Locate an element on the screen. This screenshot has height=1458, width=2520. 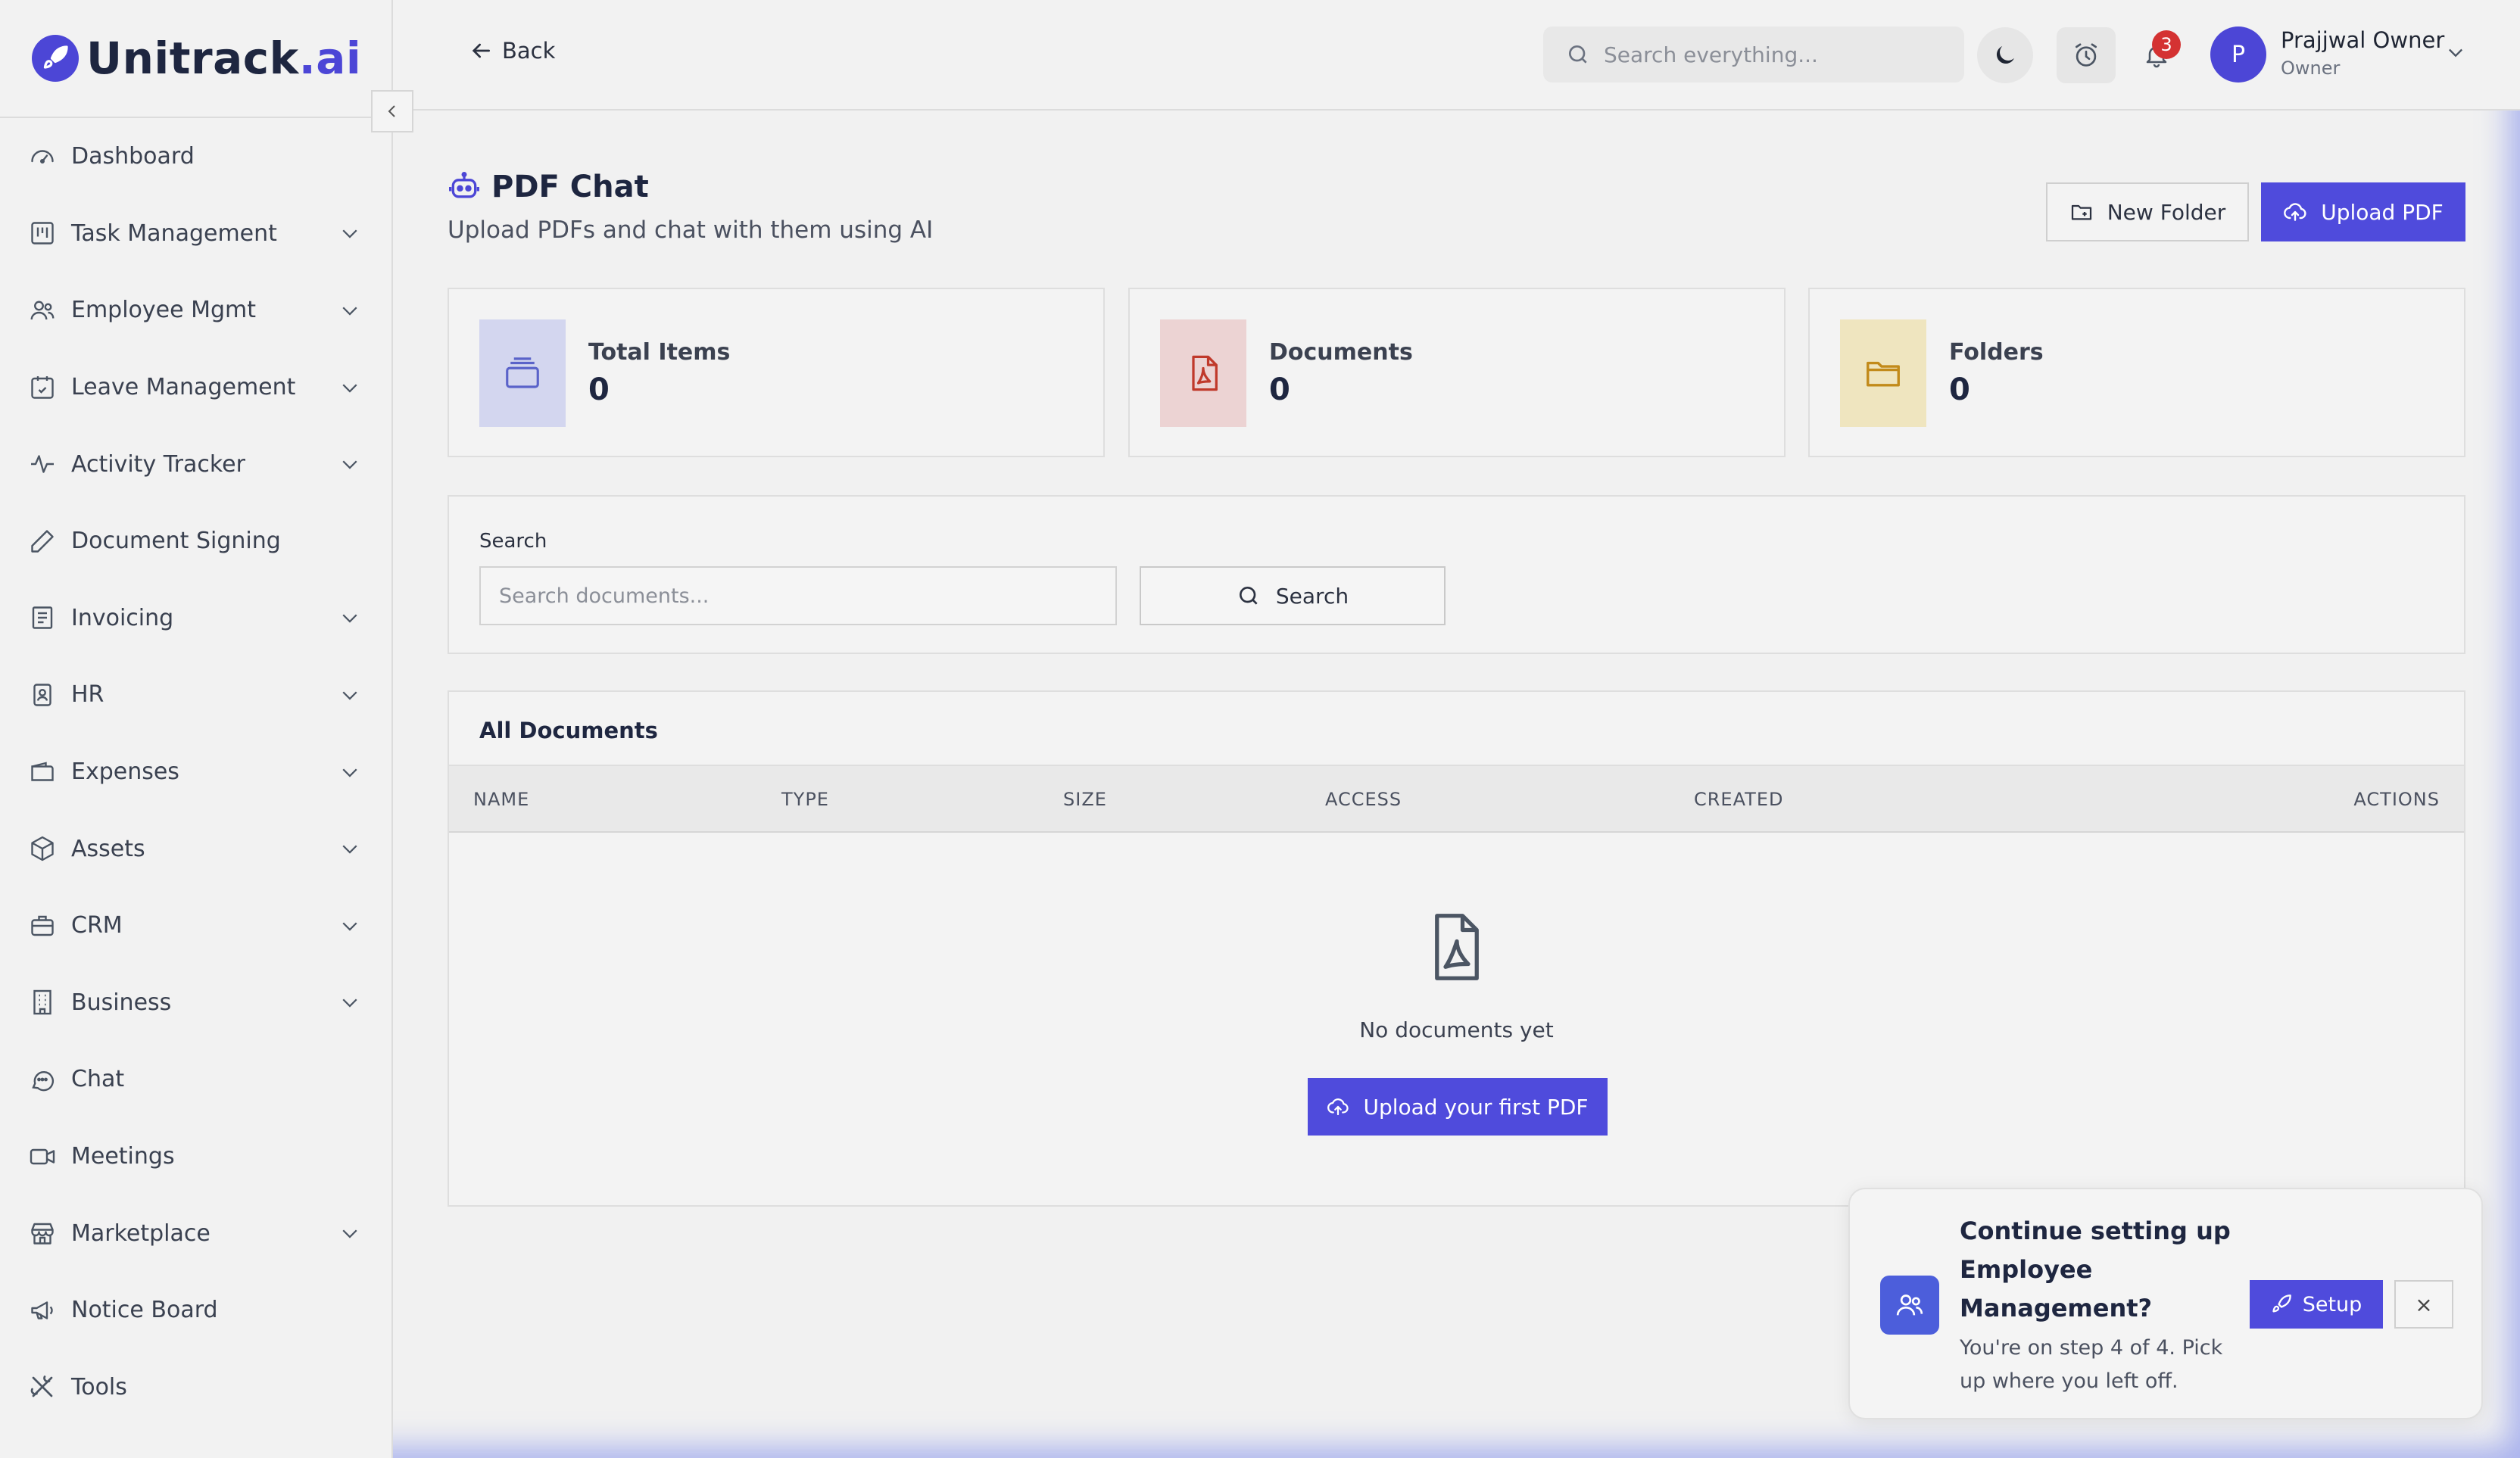
sidebar-item-label: Leave Management is located at coordinates (183, 387).